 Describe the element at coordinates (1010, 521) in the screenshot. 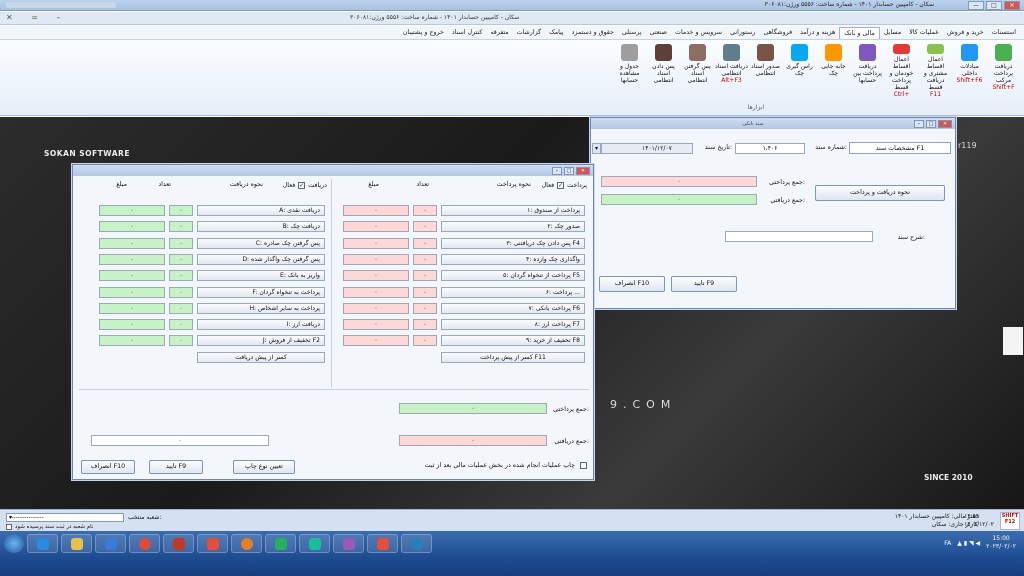

I see `shift-f12-button: SHIFT F12` at that location.